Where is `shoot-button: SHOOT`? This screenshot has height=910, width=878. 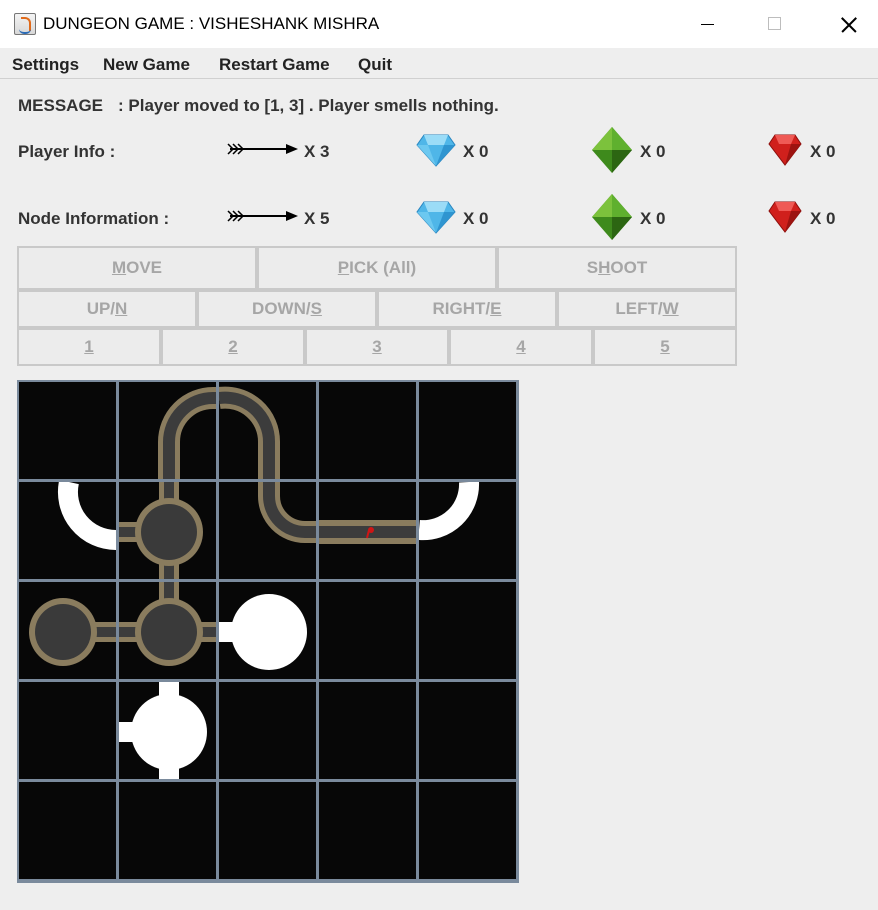
shoot-button: SHOOT is located at coordinates (617, 268).